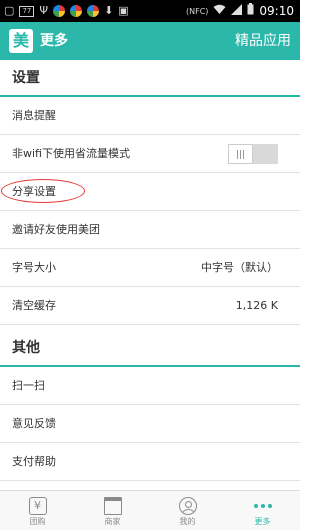  I want to click on data-saver-toggle, so click(253, 154).